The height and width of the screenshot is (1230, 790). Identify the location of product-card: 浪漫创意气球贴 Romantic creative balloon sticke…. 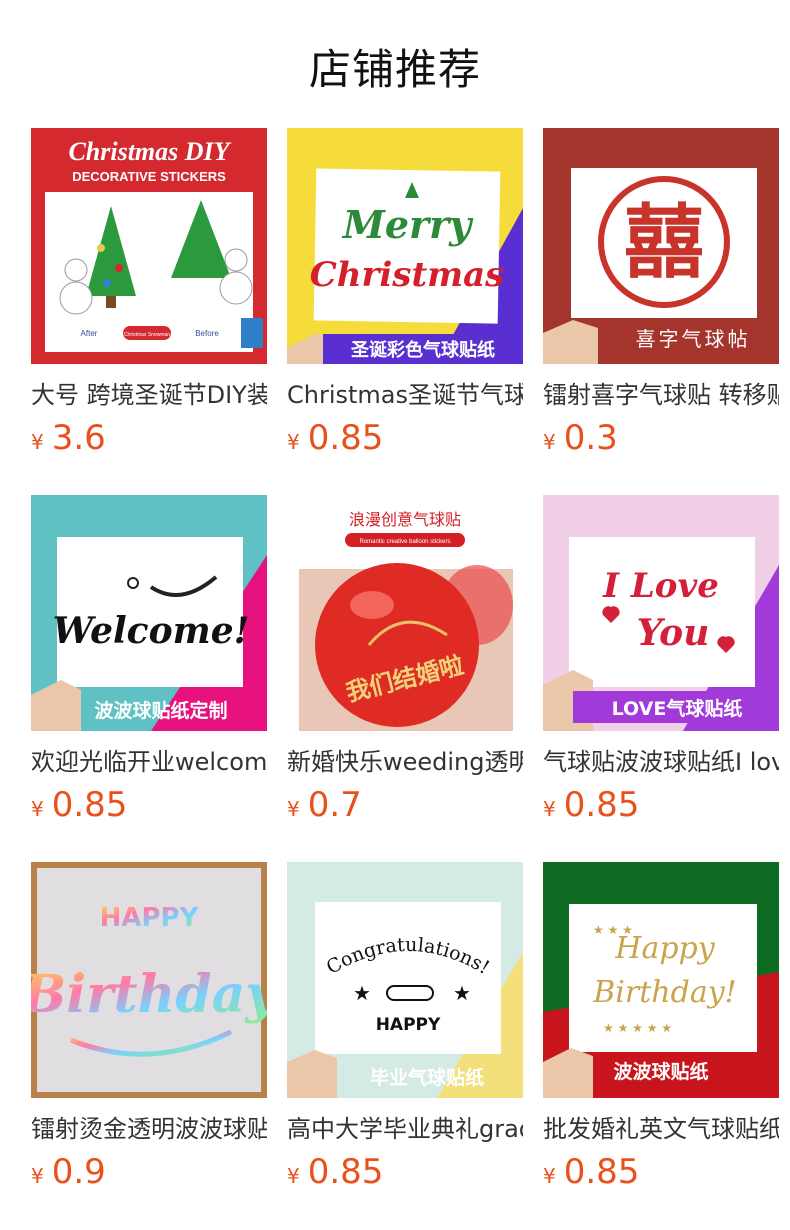
(405, 678).